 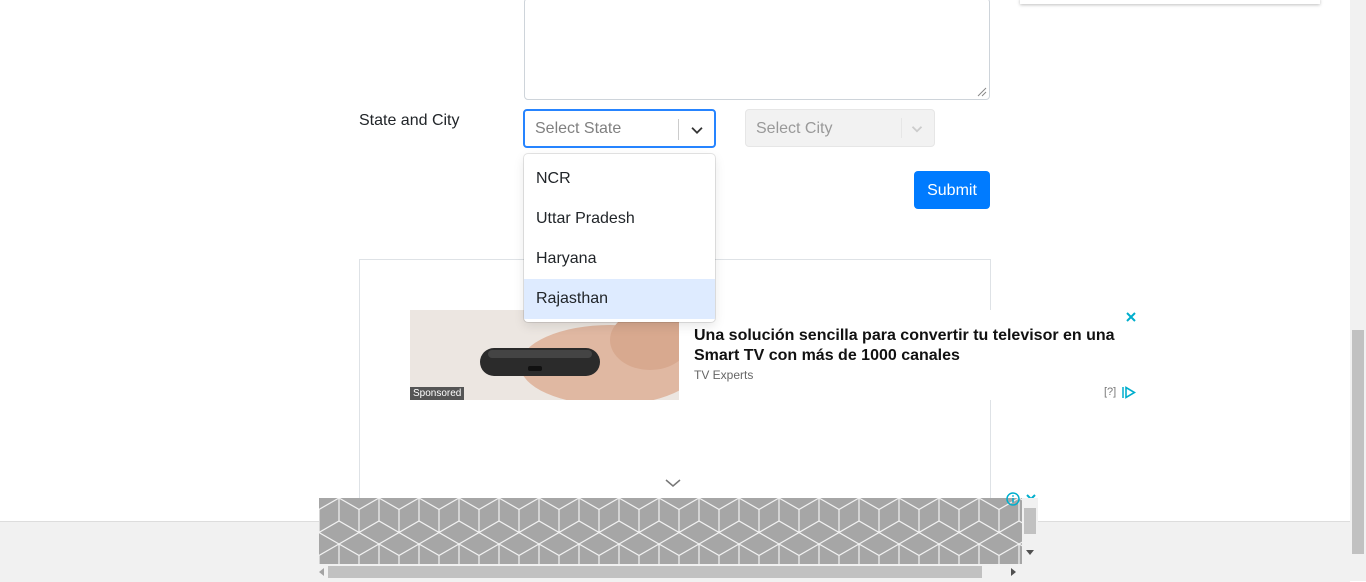 I want to click on cube-pattern-image, so click(x=670, y=531).